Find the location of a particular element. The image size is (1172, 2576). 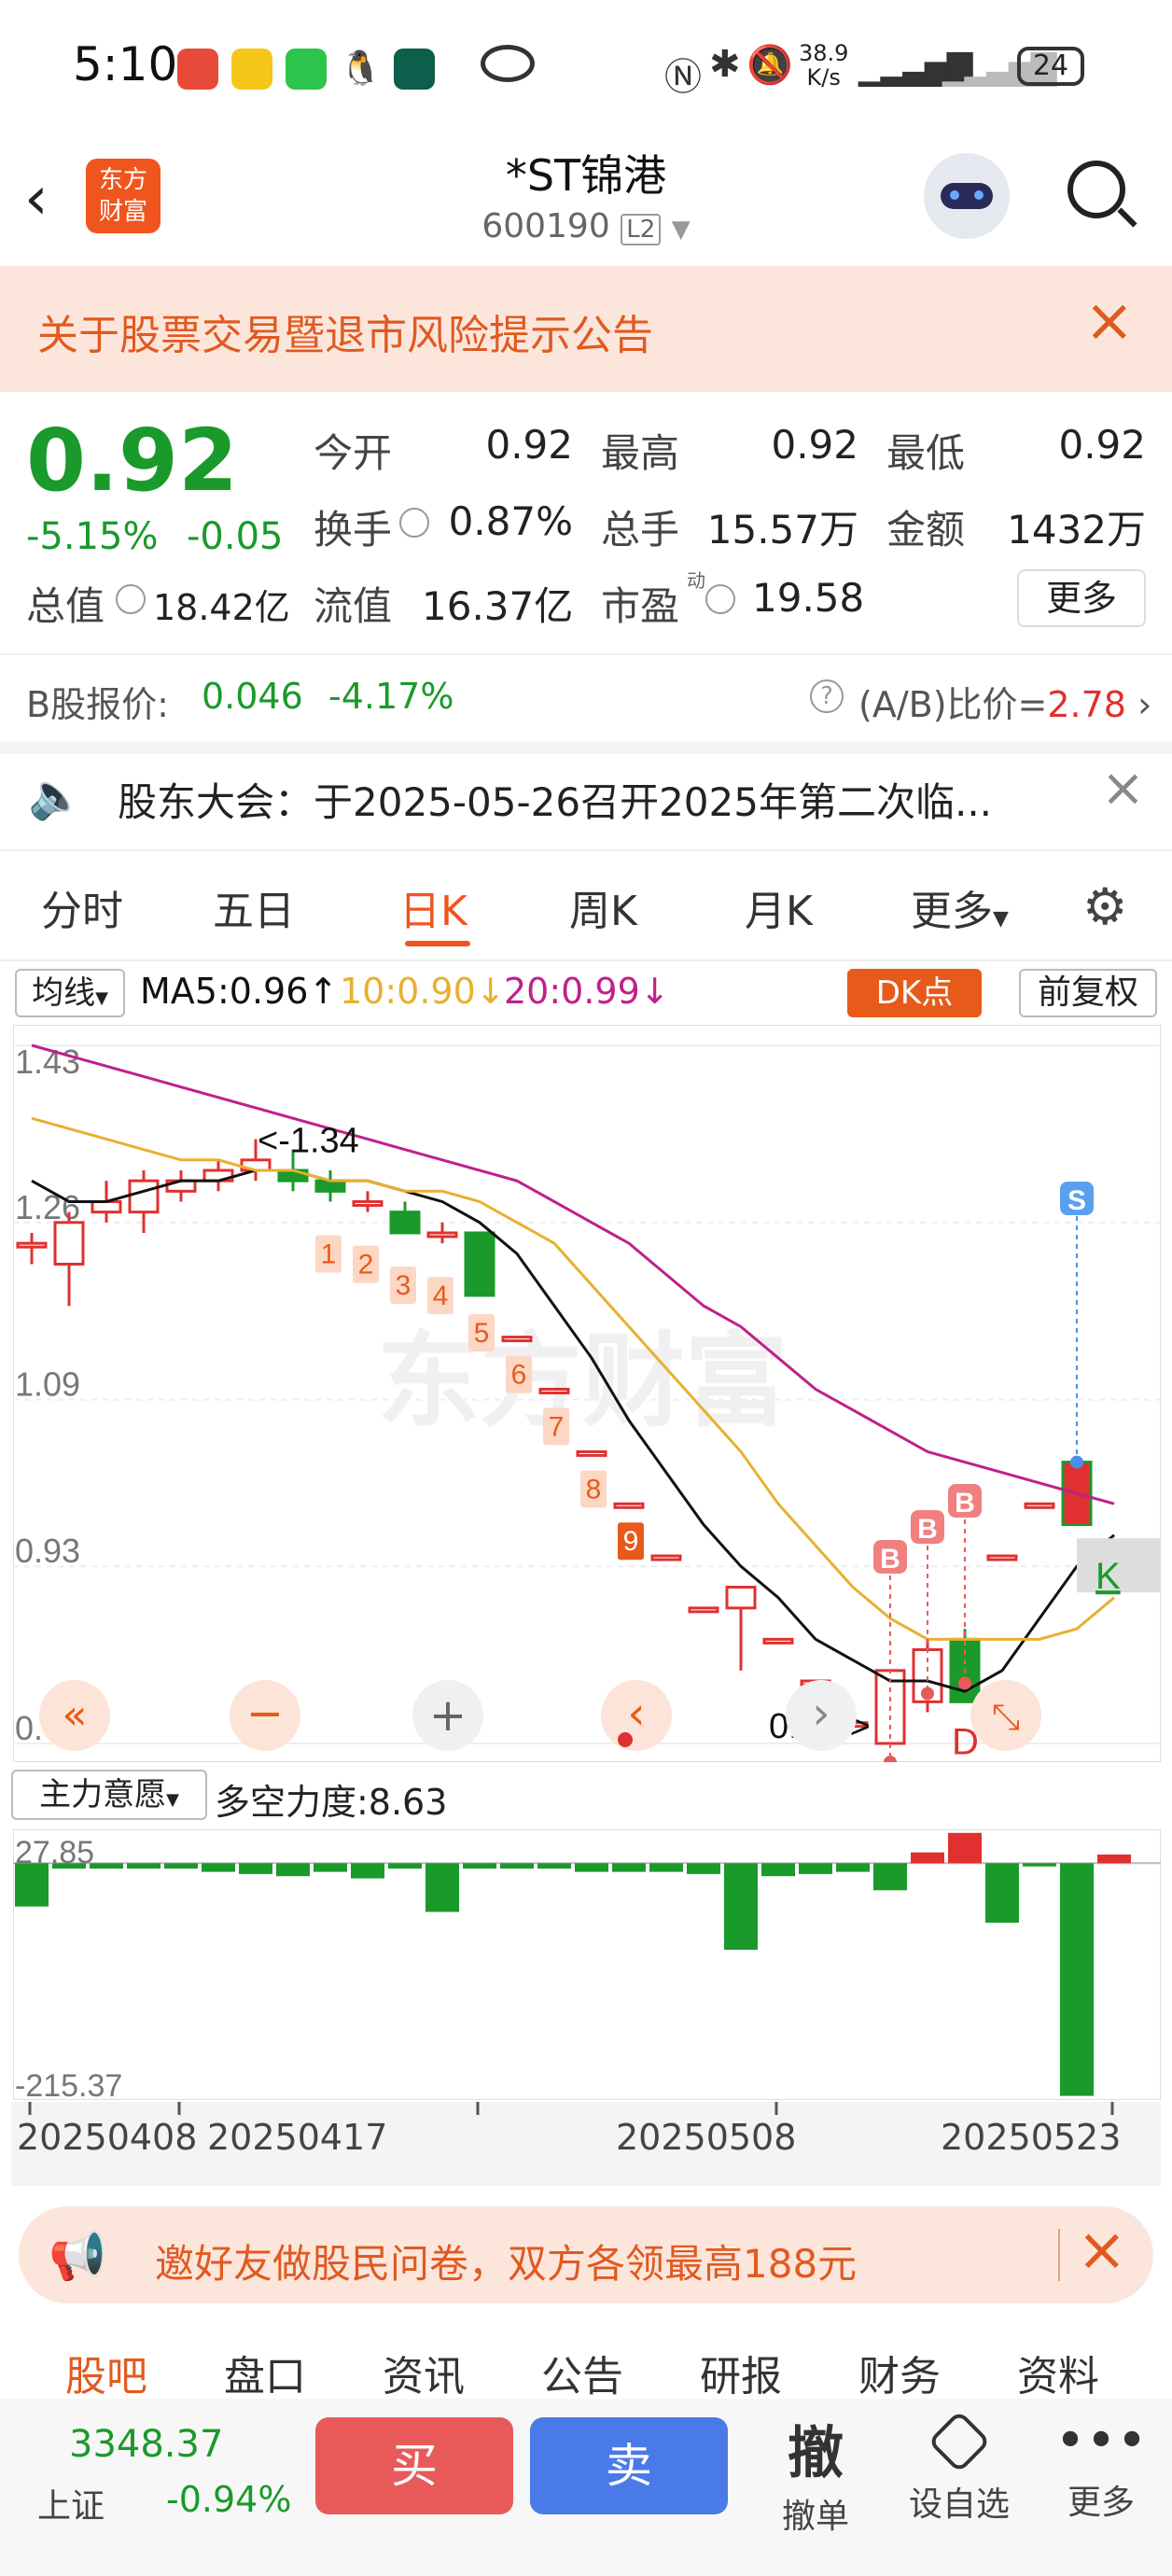

sequence-label: 6 is located at coordinates (519, 1375).